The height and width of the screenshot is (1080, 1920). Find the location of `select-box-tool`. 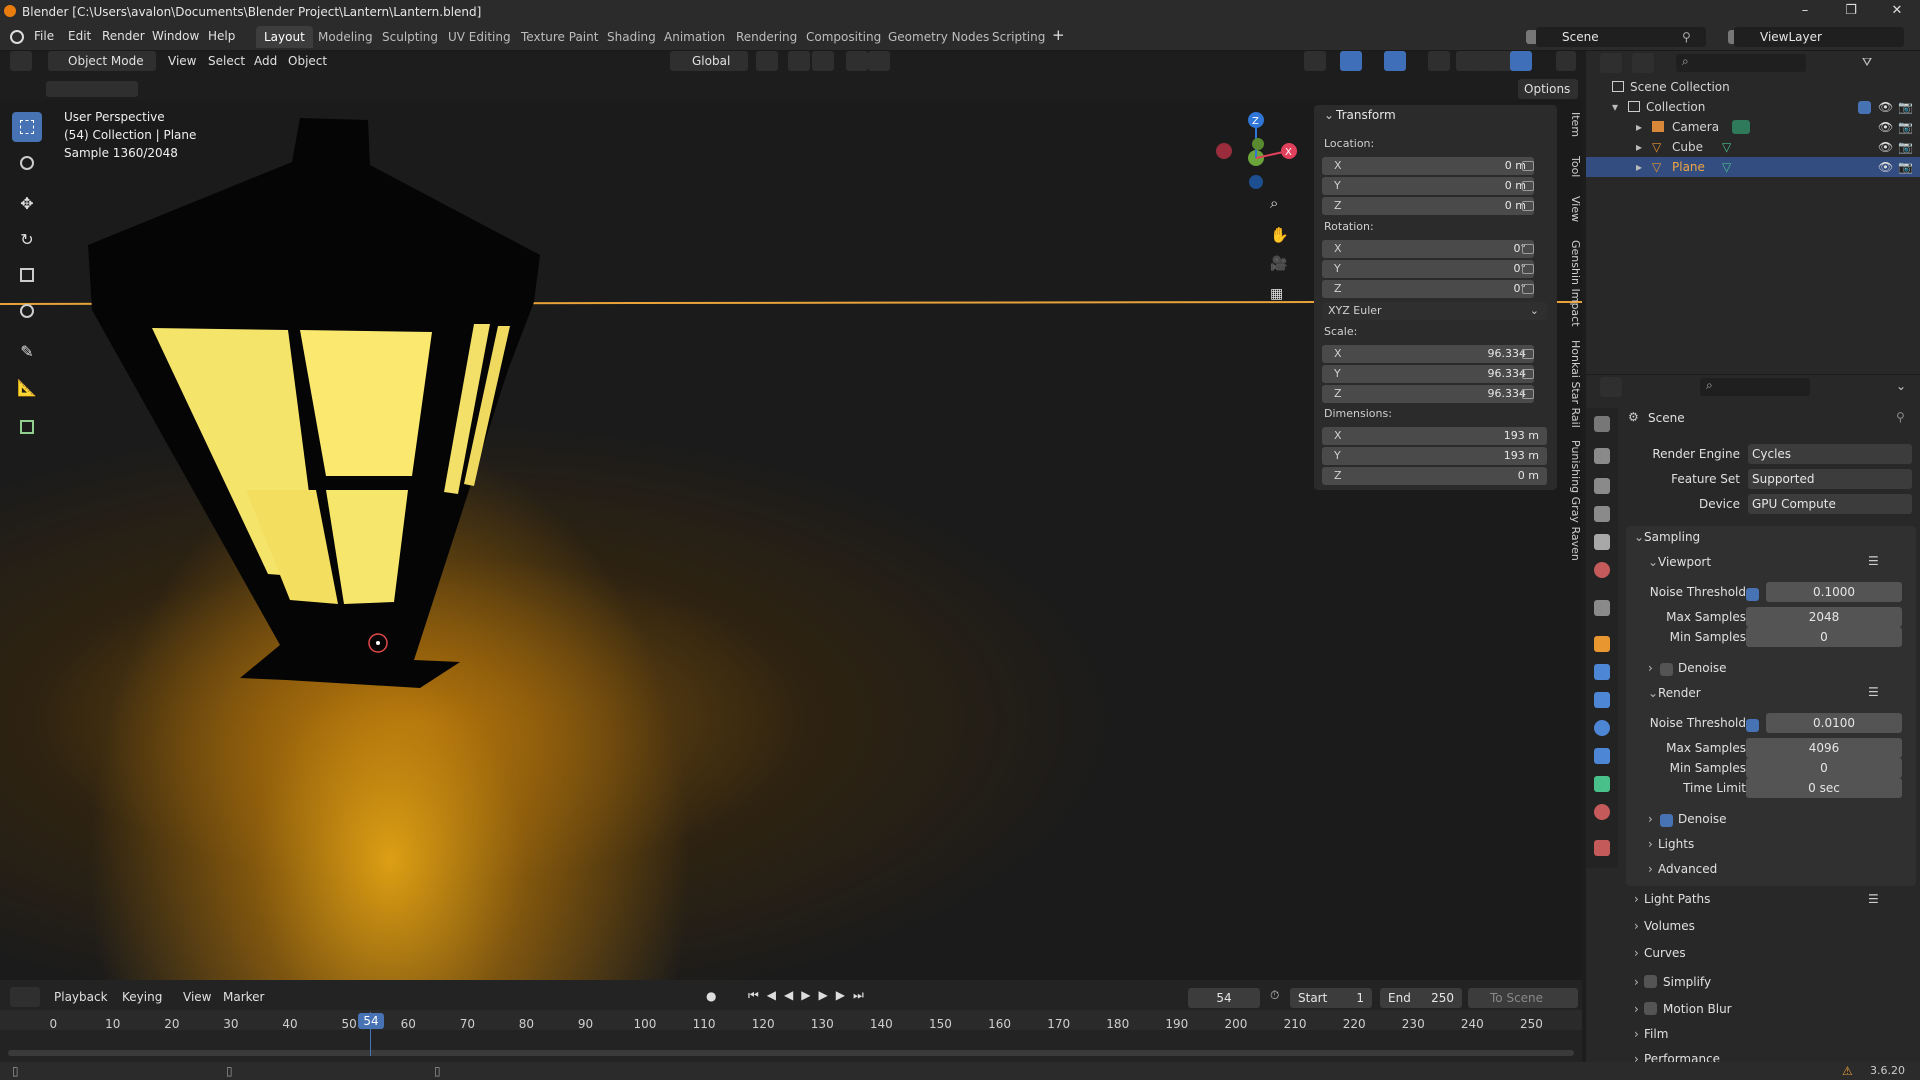

select-box-tool is located at coordinates (27, 127).